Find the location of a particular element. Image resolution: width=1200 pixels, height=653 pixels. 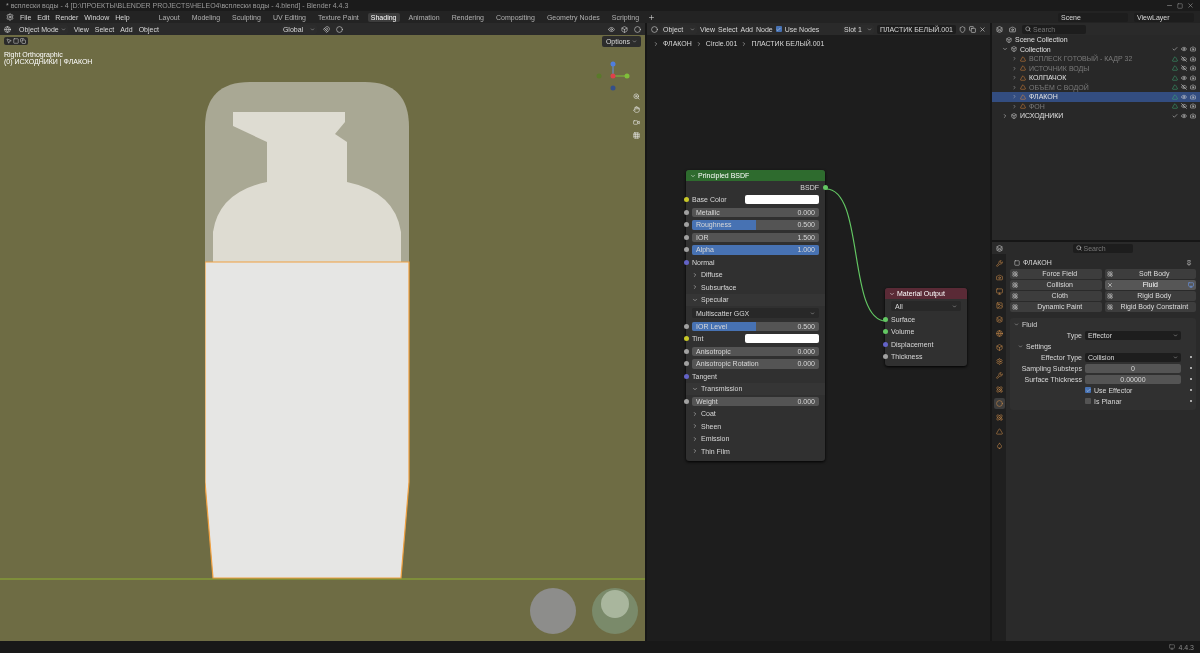

gizmo-toggle-icon is located at coordinates (624, 29).